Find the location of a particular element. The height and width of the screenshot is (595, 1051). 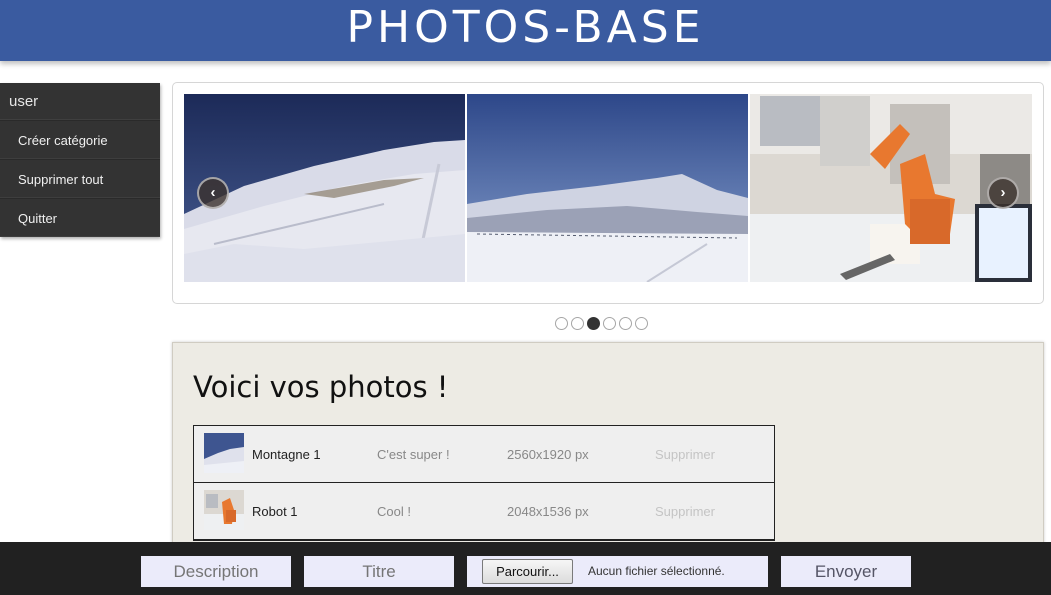

sidebar-item-quit: Quitter is located at coordinates (80, 217).